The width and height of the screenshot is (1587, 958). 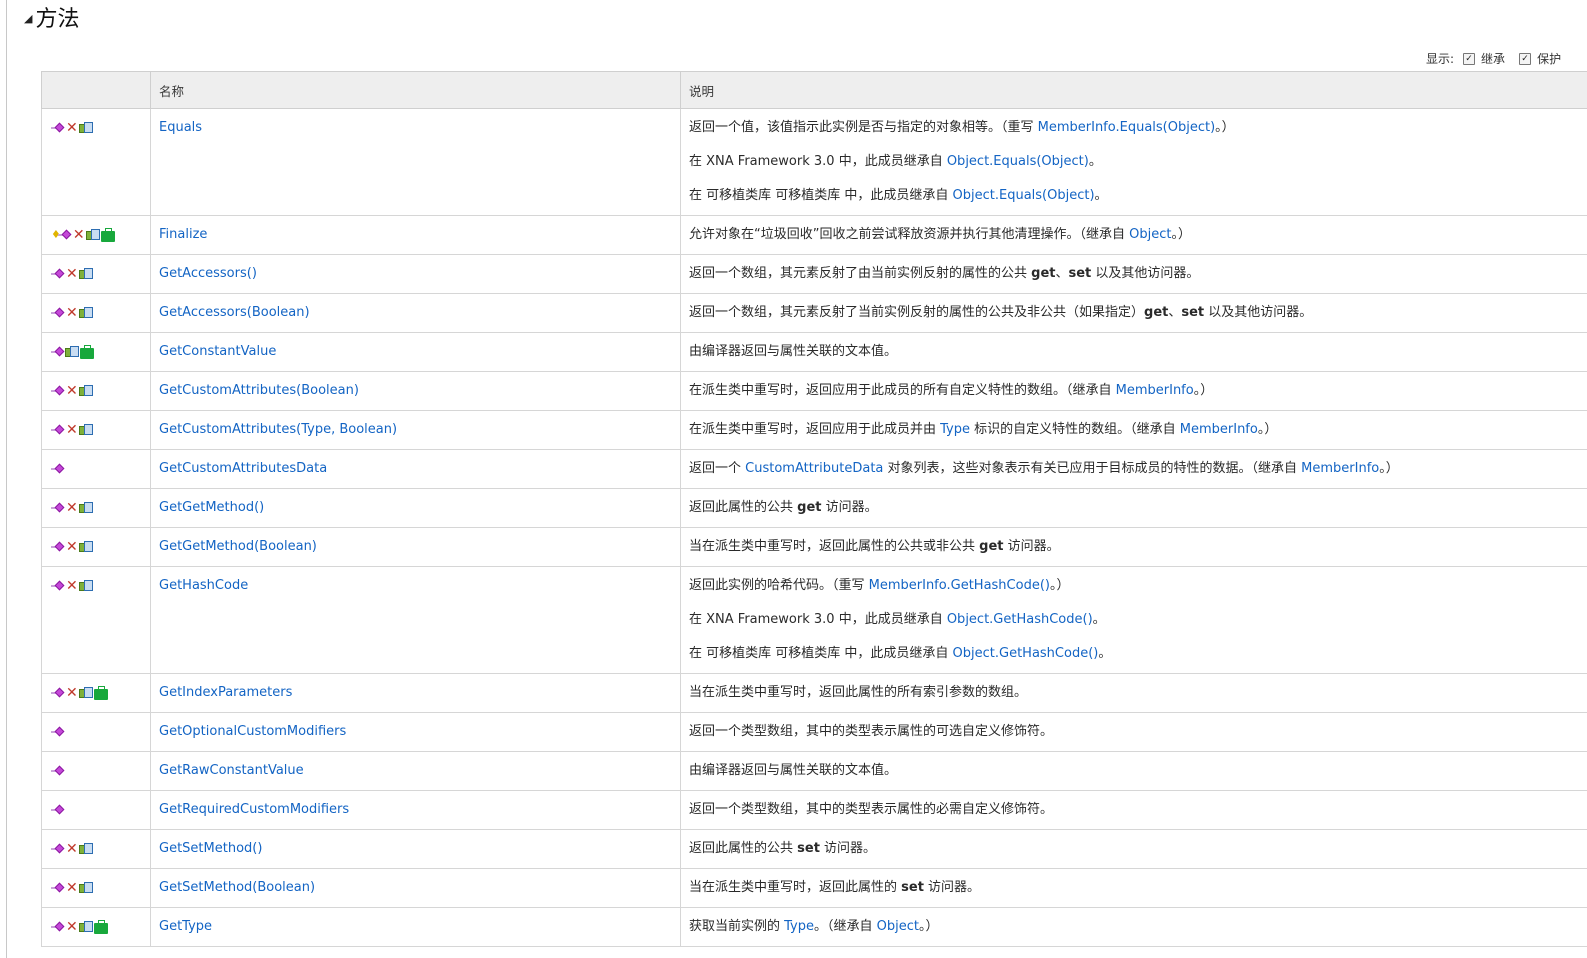 What do you see at coordinates (1101, 195) in the screenshot?
I see `description-text: 。` at bounding box center [1101, 195].